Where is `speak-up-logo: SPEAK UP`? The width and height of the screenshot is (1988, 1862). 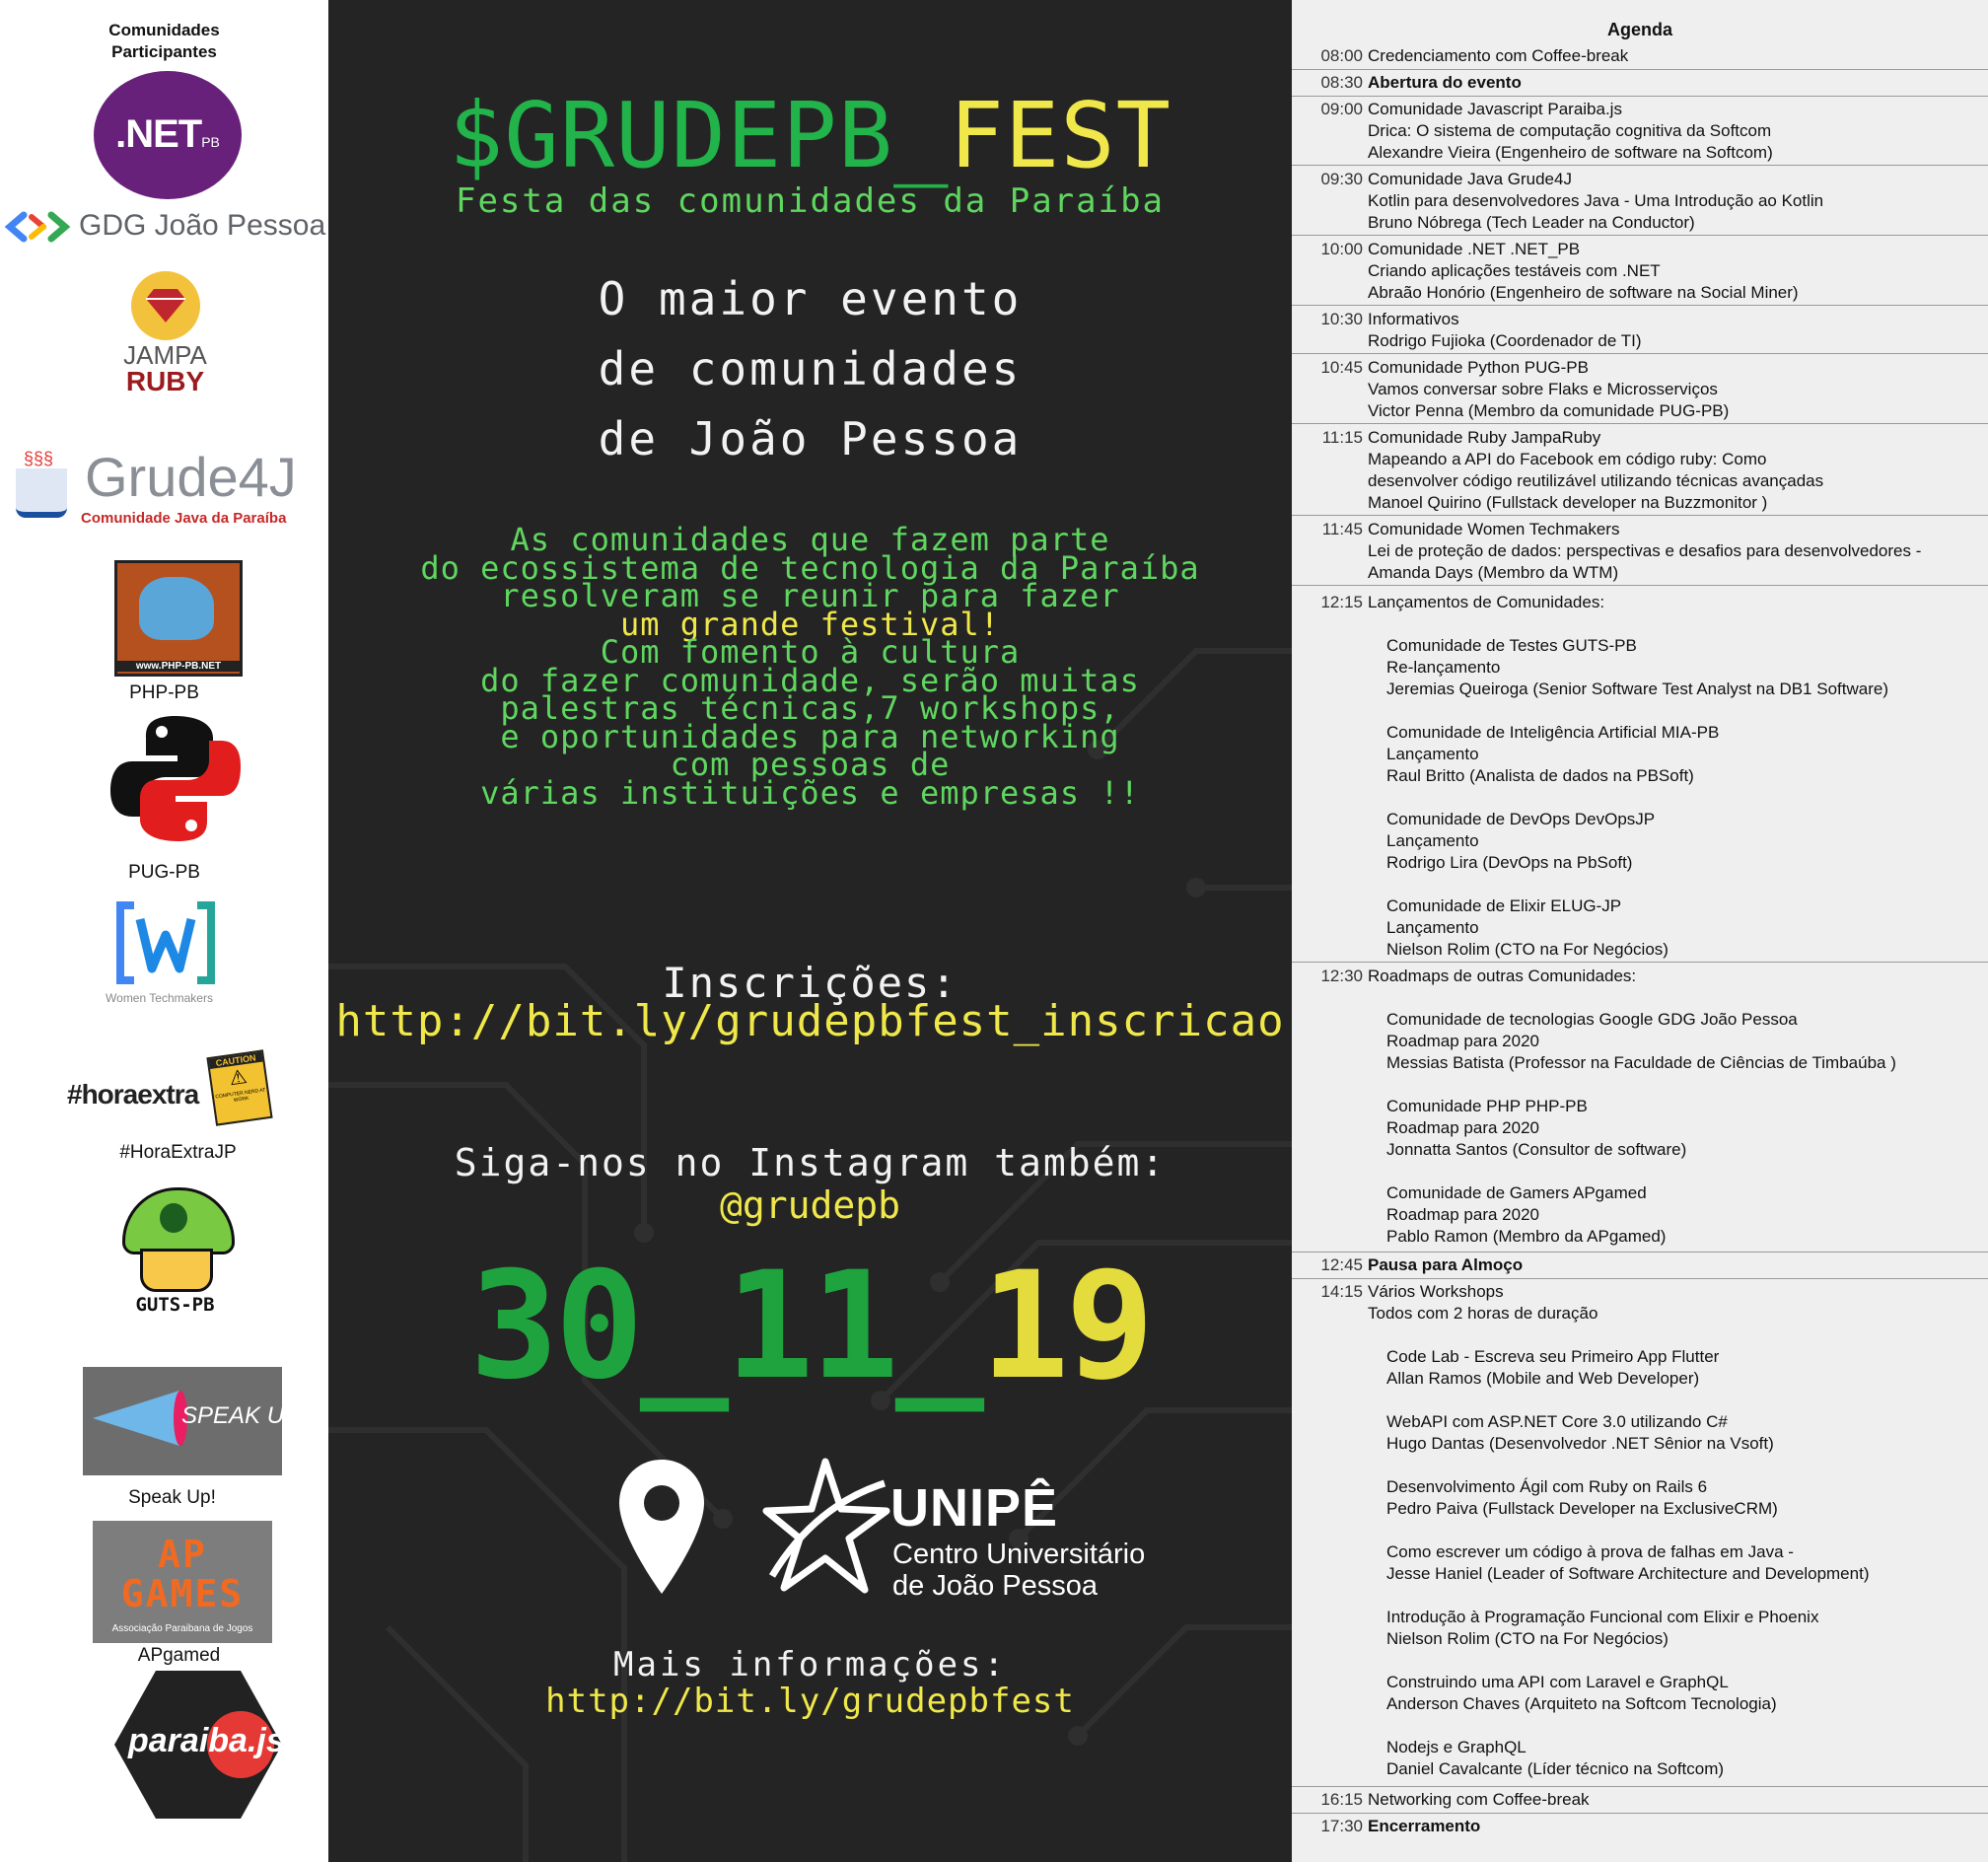
speak-up-logo: SPEAK UP is located at coordinates (191, 1421).